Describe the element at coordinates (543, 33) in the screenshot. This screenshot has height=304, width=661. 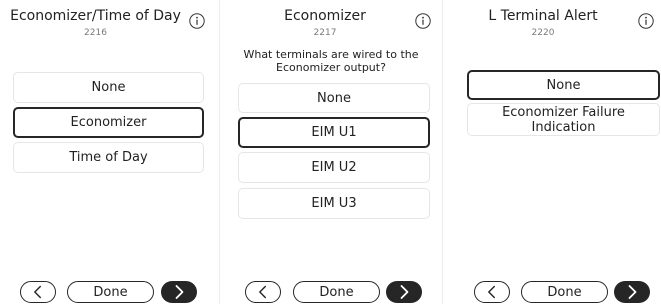
I see `setting-code: 2220` at that location.